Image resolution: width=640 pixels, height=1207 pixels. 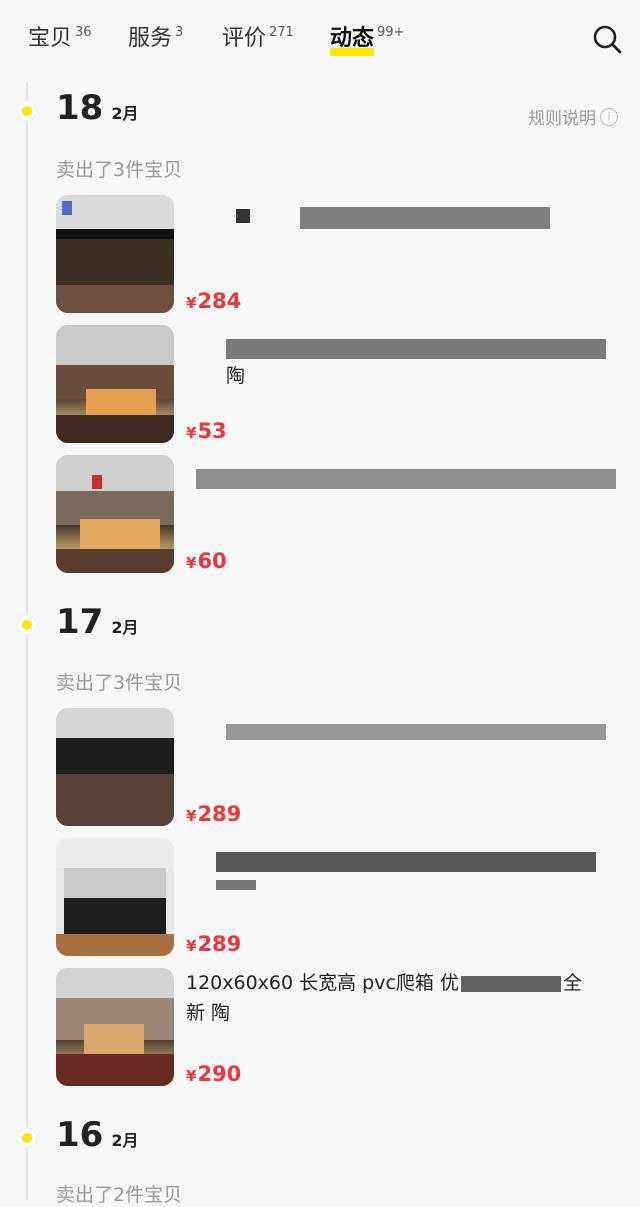 I want to click on date-heading: 17 2月, so click(x=97, y=622).